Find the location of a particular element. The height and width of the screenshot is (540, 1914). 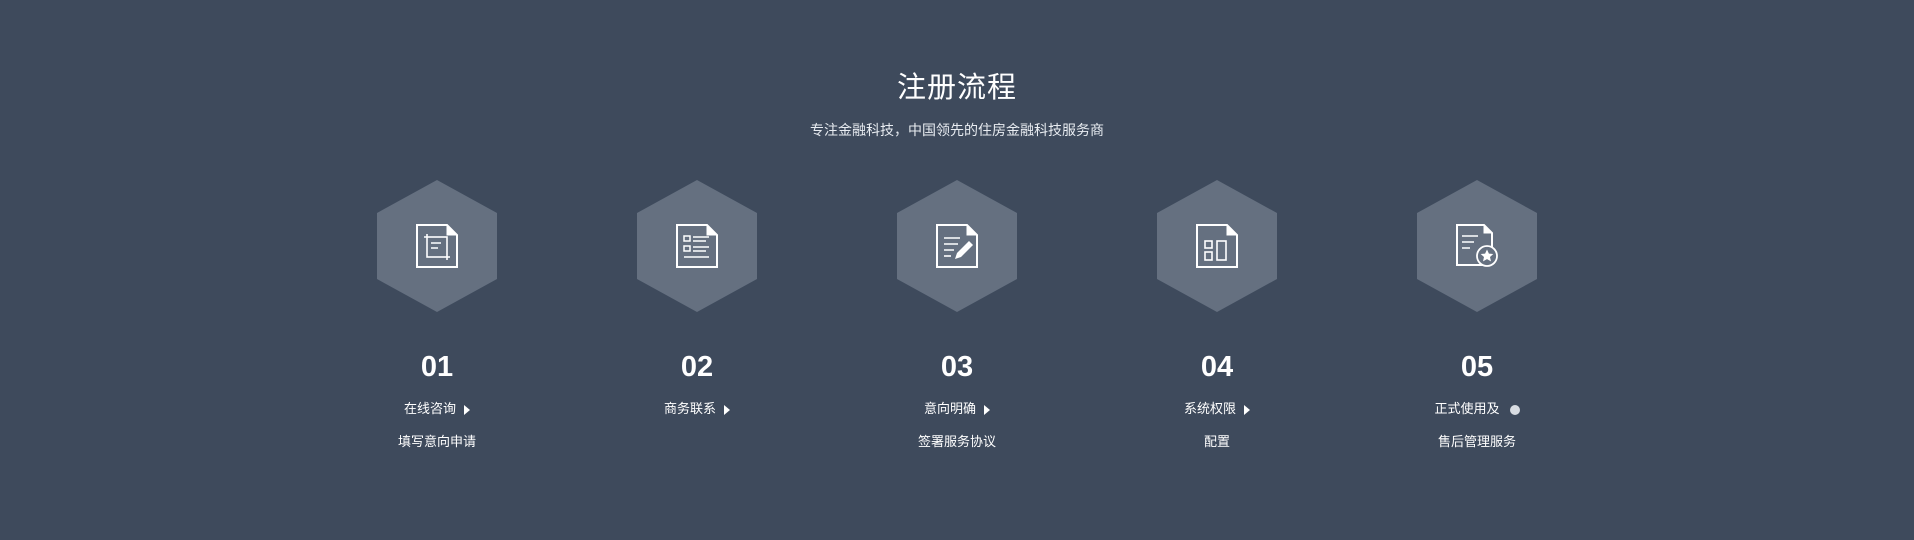

step-label-row: 系统权限 is located at coordinates (1217, 410).